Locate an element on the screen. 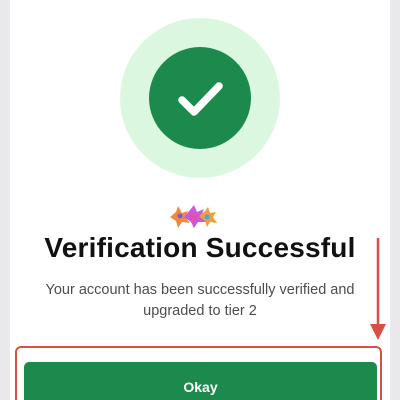  check-icon is located at coordinates (200, 99).